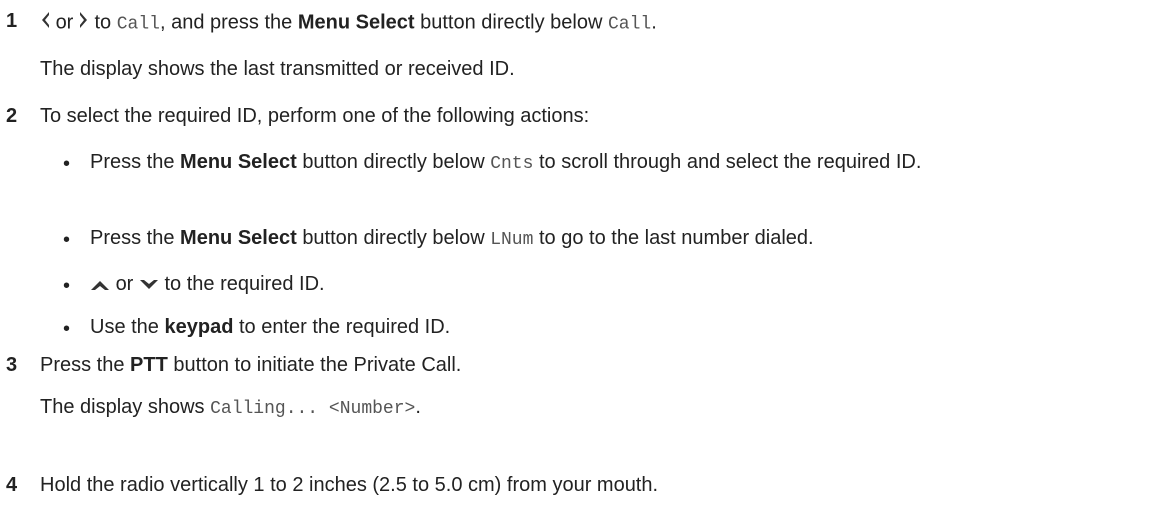 This screenshot has height=515, width=1163. What do you see at coordinates (512, 164) in the screenshot?
I see `cnts-code: Cnts` at bounding box center [512, 164].